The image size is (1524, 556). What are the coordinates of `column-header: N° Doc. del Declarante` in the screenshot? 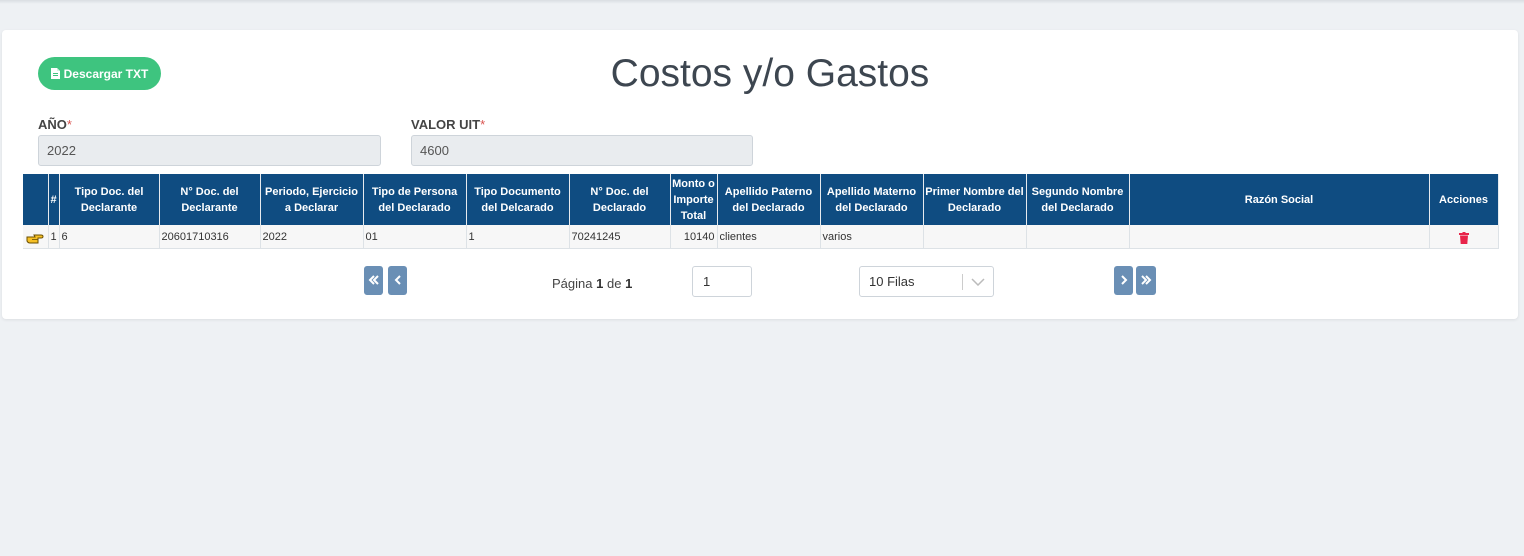 It's located at (210, 199).